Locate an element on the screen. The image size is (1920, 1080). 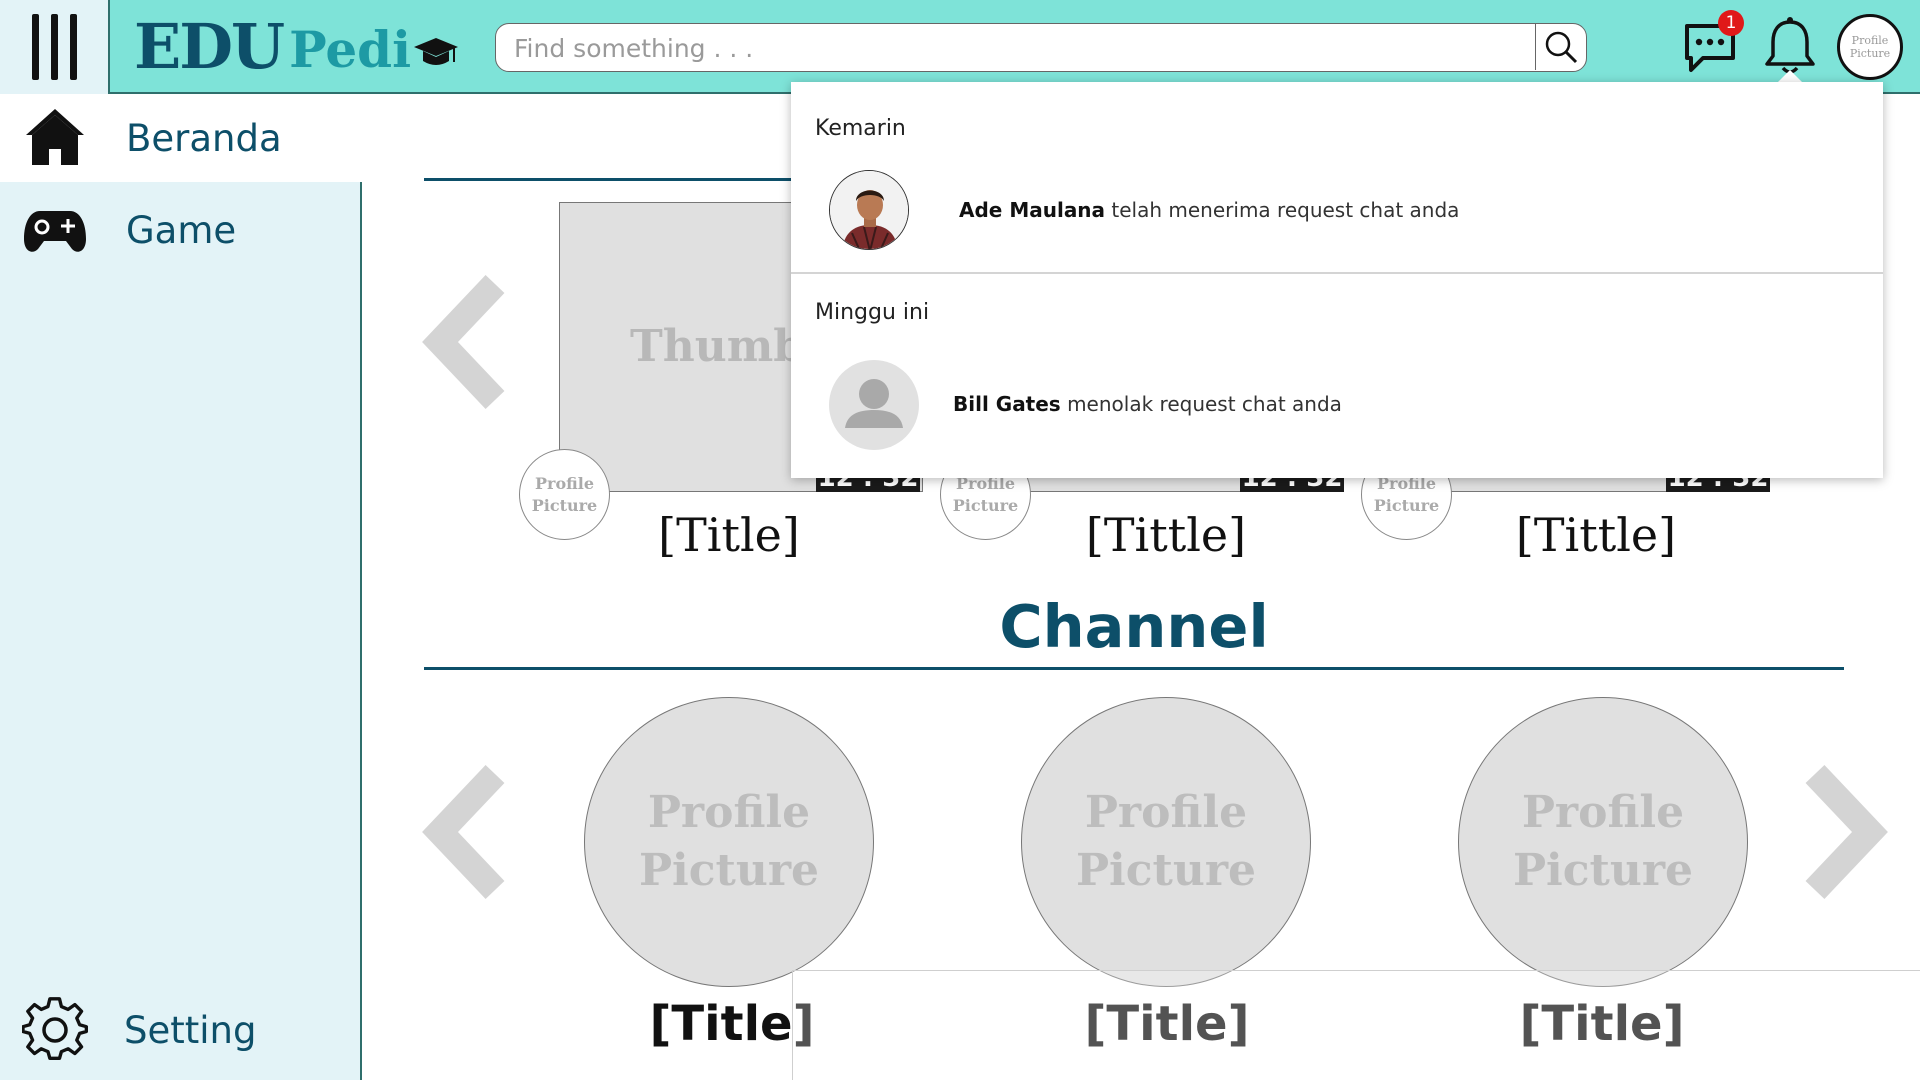
search-icon is located at coordinates (1561, 47).